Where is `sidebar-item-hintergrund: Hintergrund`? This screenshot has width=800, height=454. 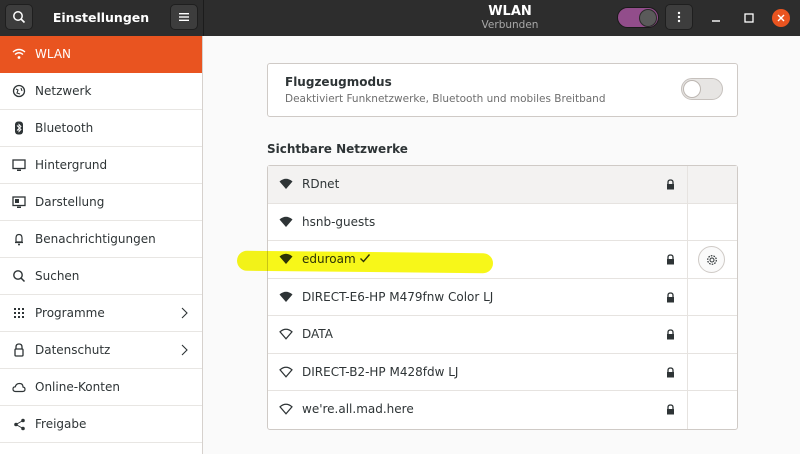 sidebar-item-hintergrund: Hintergrund is located at coordinates (101, 165).